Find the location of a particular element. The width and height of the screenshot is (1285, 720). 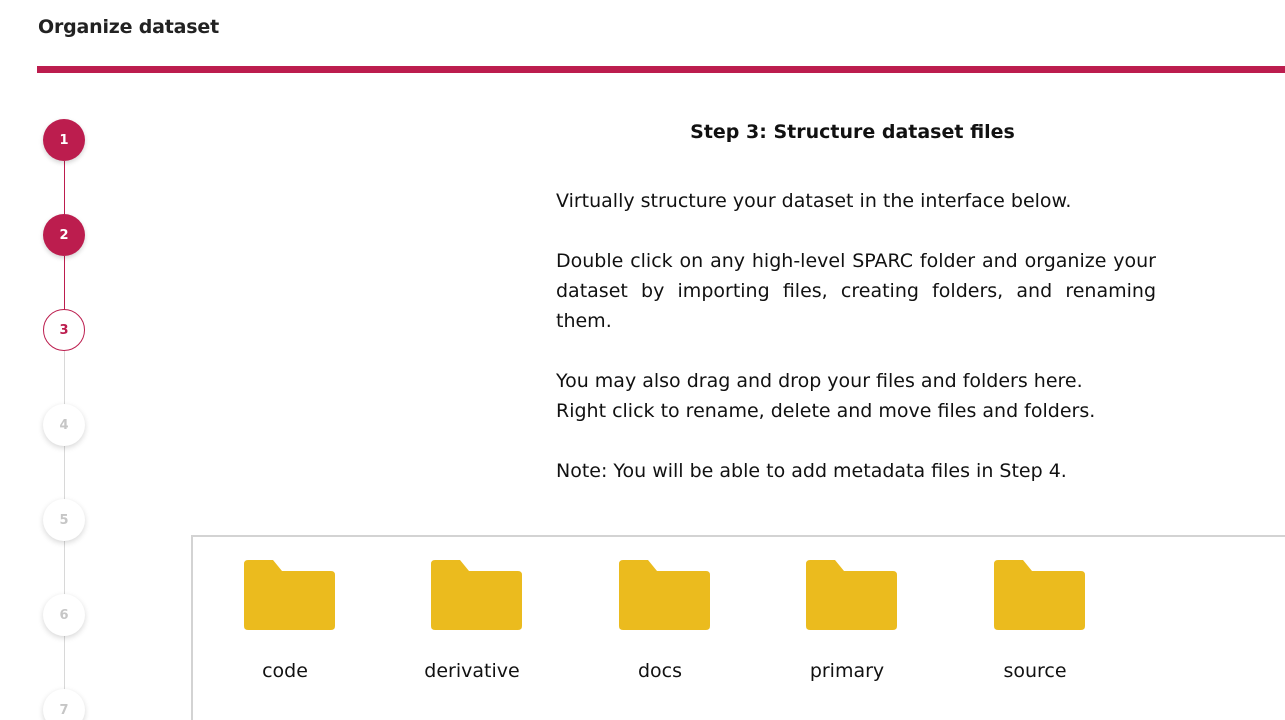

folder-label: primary is located at coordinates (847, 671).